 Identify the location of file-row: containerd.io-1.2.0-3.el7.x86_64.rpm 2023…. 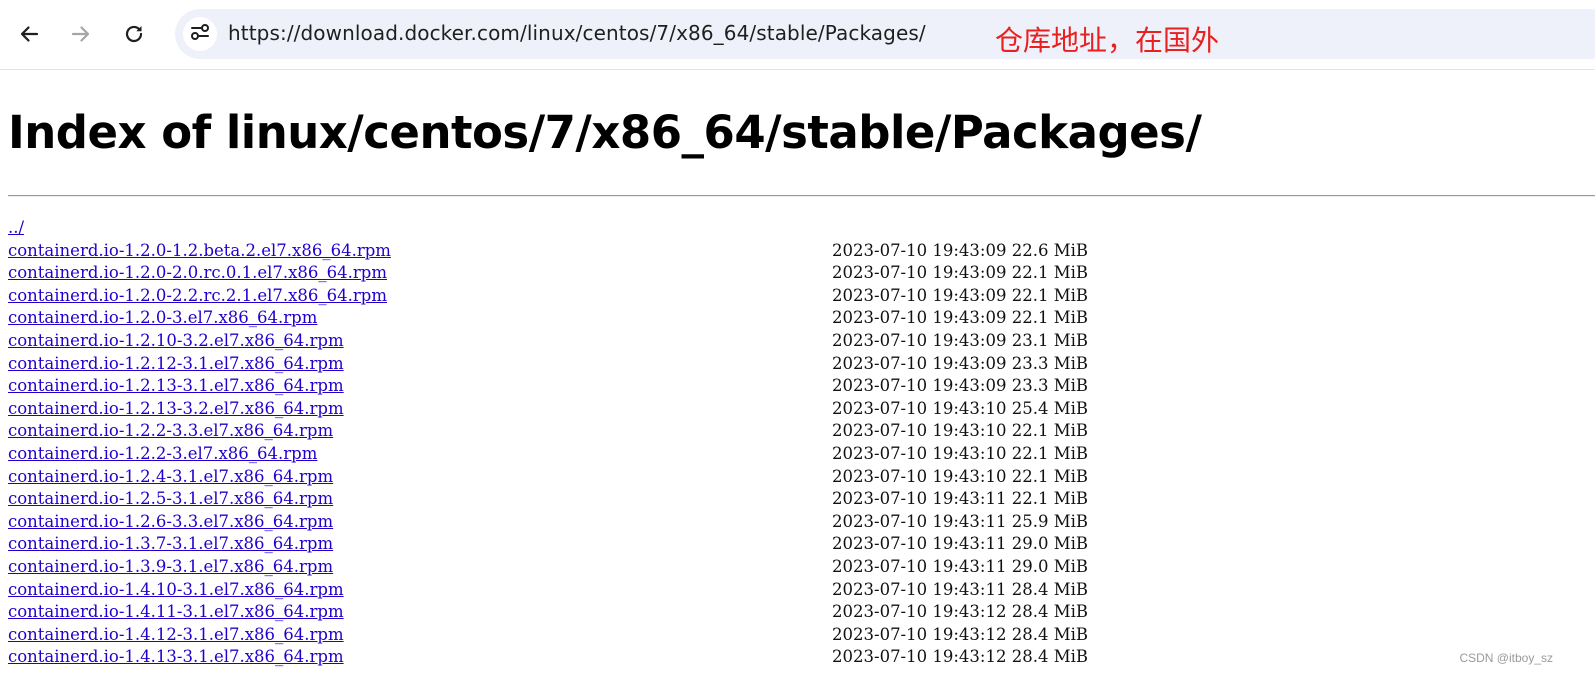
(801, 318).